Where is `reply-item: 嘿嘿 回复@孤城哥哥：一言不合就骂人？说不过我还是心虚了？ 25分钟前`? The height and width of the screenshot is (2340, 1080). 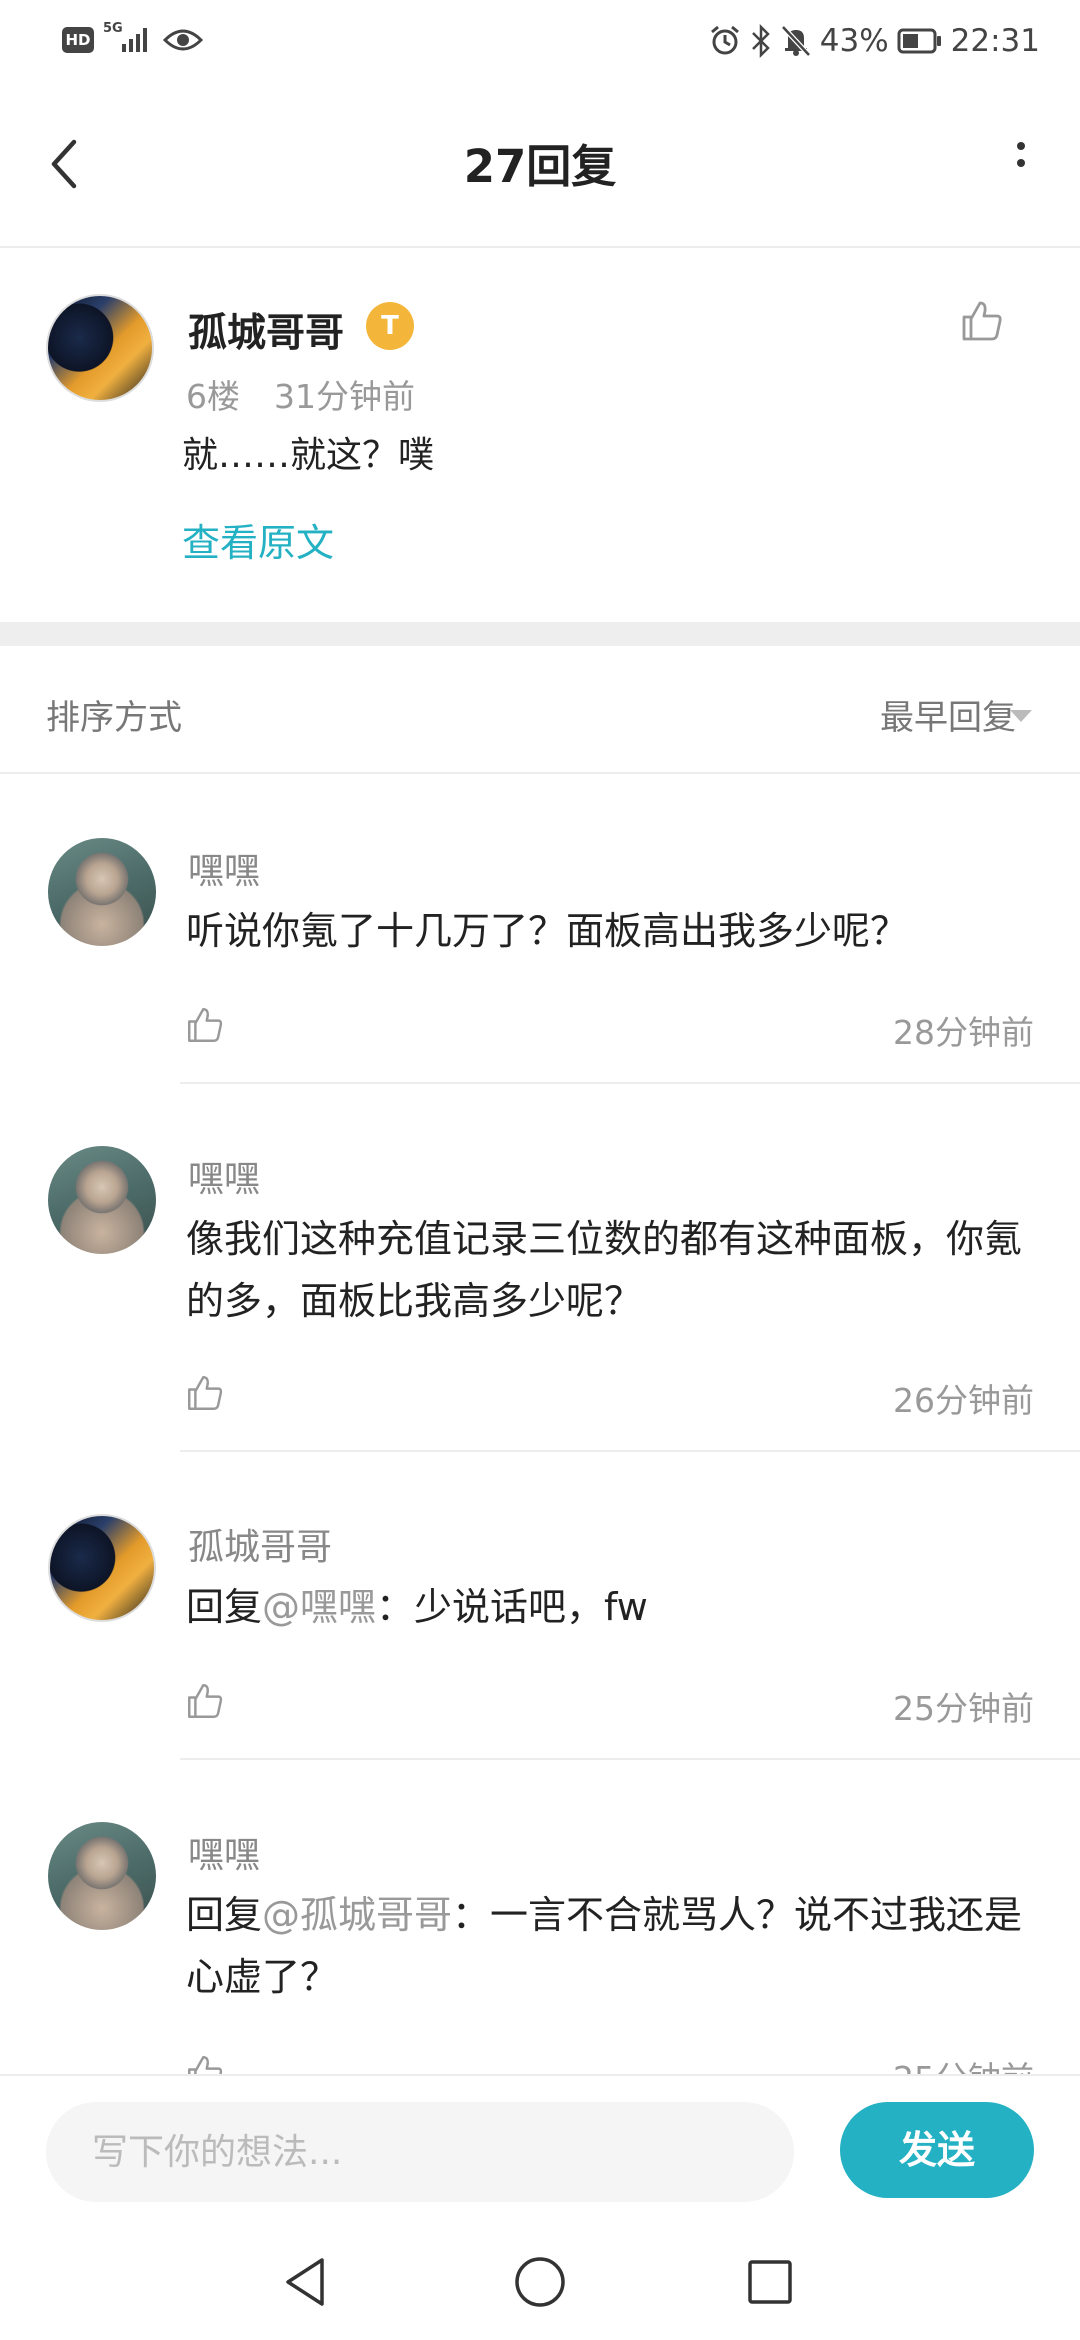
reply-item: 嘿嘿 回复@孤城哥哥：一言不合就骂人？说不过我还是心虚了？ 25分钟前 is located at coordinates (540, 1917).